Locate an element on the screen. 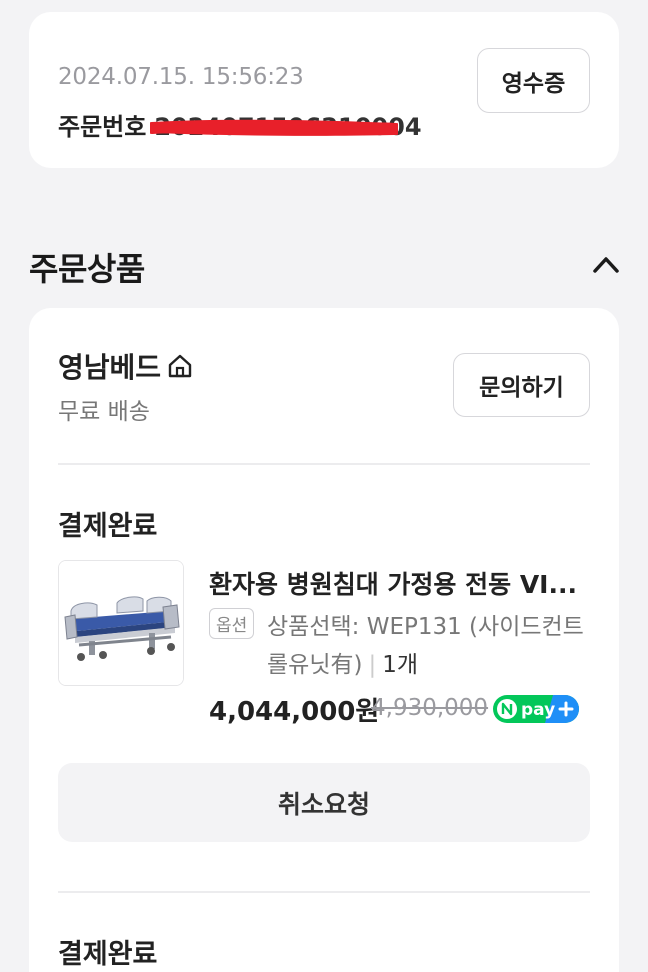 This screenshot has width=648, height=972. hospital-bed-image is located at coordinates (121, 623).